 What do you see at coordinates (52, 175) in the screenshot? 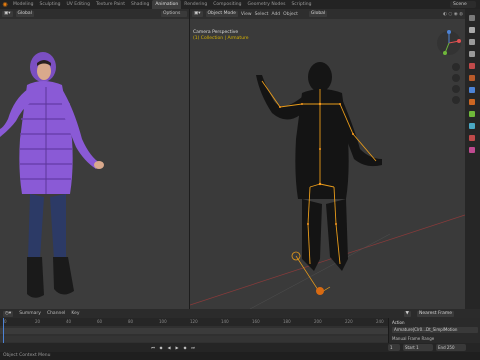
I see `character-render` at bounding box center [52, 175].